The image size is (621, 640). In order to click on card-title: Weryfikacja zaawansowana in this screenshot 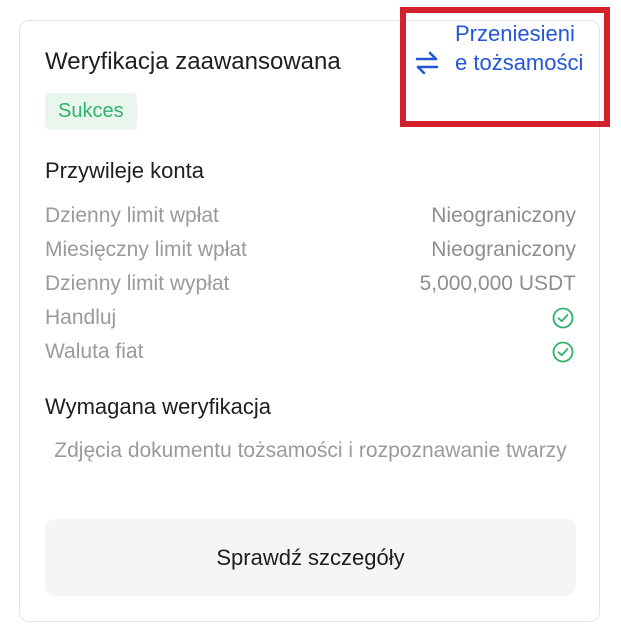, I will do `click(193, 61)`.